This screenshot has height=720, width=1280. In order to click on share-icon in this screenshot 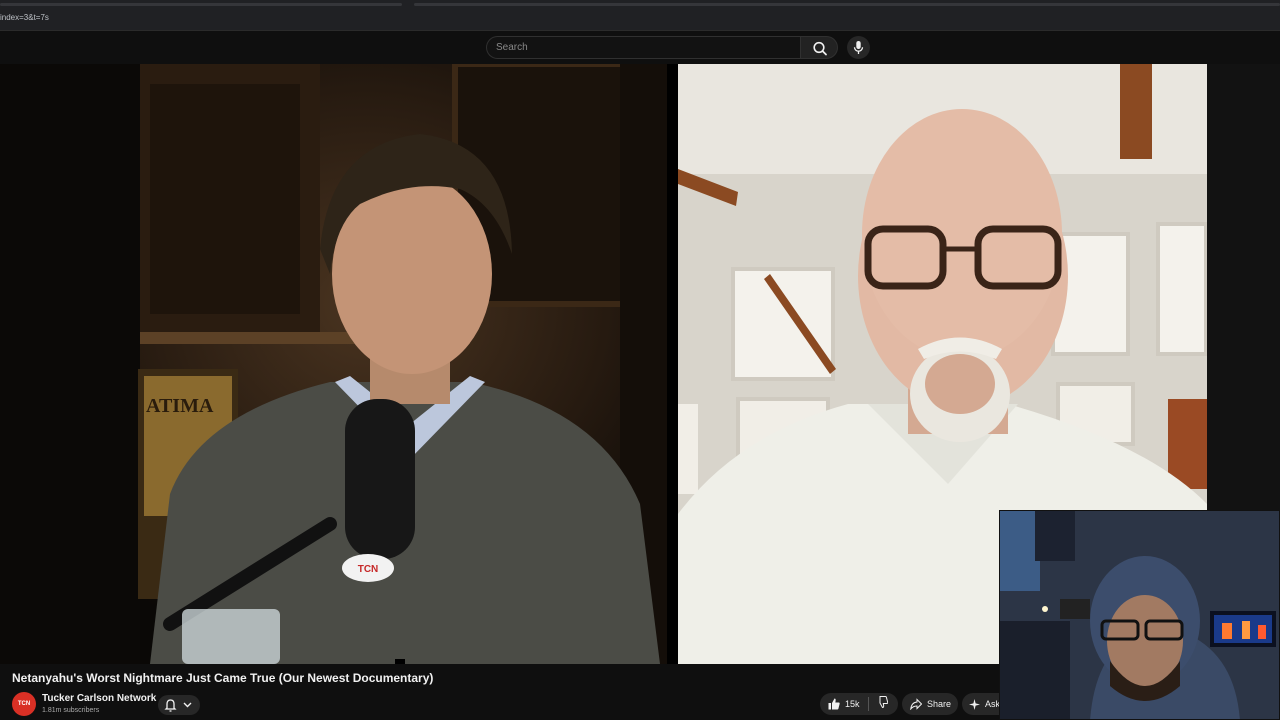, I will do `click(916, 704)`.